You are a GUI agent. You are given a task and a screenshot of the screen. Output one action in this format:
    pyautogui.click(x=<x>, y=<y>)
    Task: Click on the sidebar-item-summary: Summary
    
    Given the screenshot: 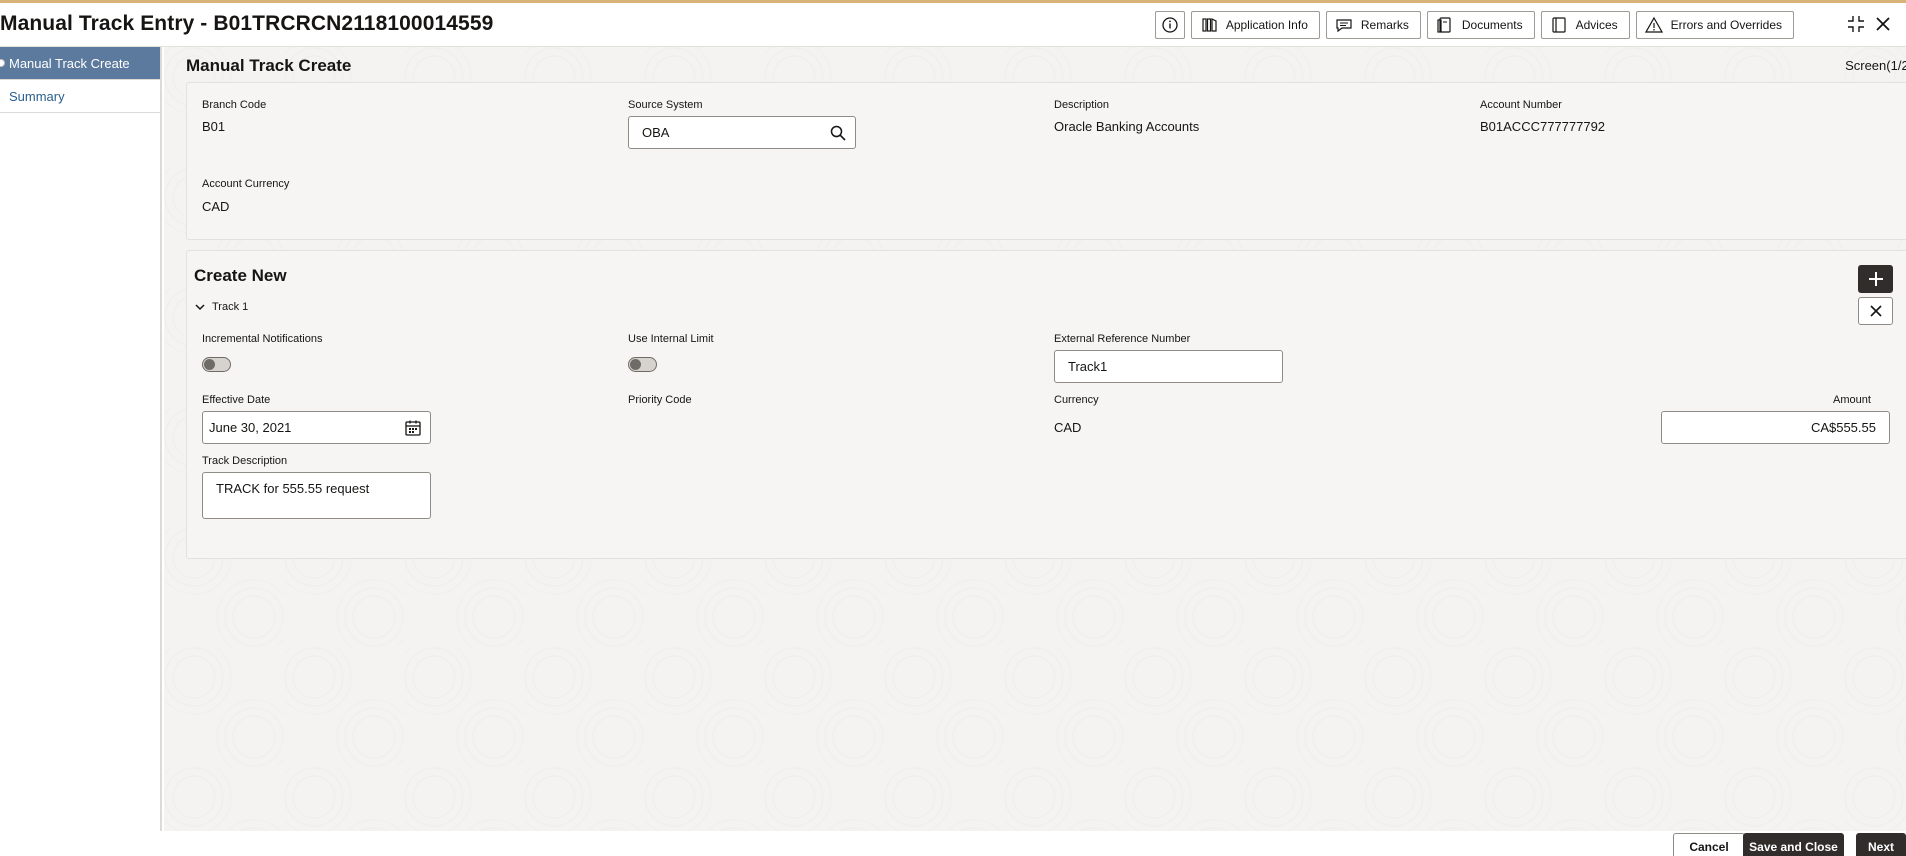 What is the action you would take?
    pyautogui.click(x=80, y=96)
    